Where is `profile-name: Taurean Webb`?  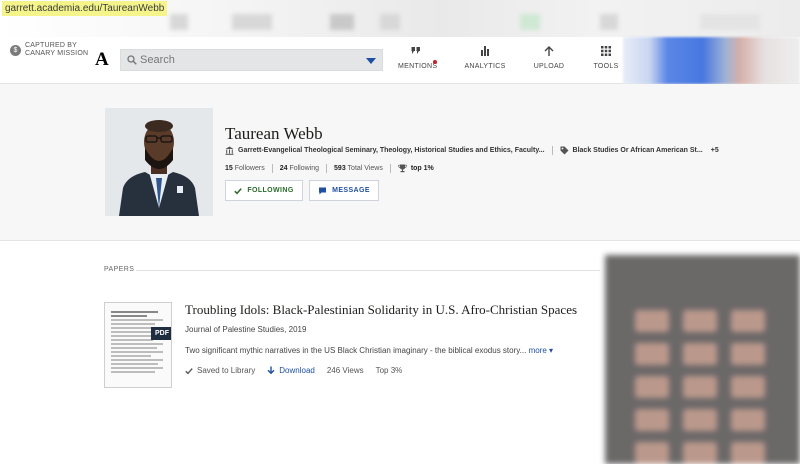 profile-name: Taurean Webb is located at coordinates (274, 133).